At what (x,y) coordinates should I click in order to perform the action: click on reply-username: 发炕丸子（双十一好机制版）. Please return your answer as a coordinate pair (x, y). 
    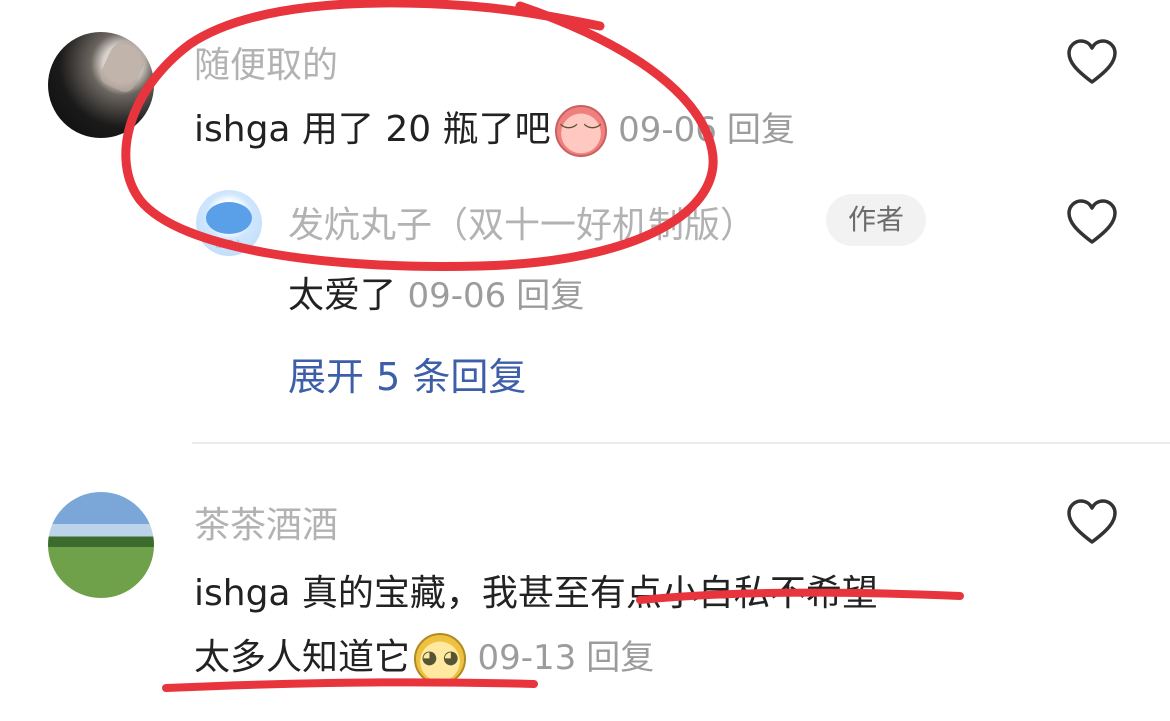
    Looking at the image, I should click on (522, 222).